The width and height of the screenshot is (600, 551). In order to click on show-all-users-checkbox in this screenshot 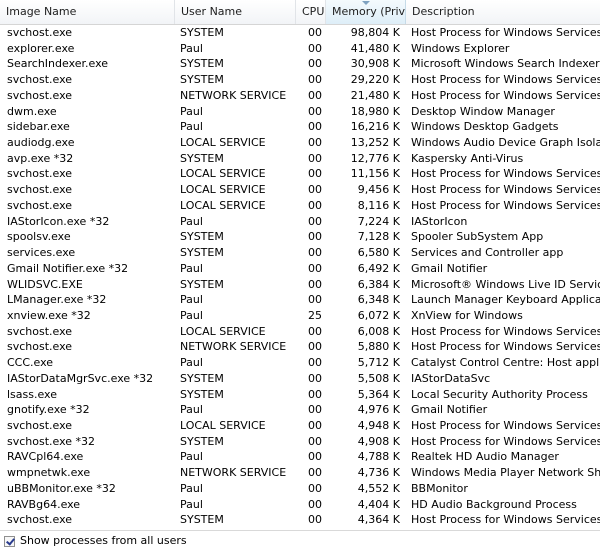, I will do `click(9, 541)`.